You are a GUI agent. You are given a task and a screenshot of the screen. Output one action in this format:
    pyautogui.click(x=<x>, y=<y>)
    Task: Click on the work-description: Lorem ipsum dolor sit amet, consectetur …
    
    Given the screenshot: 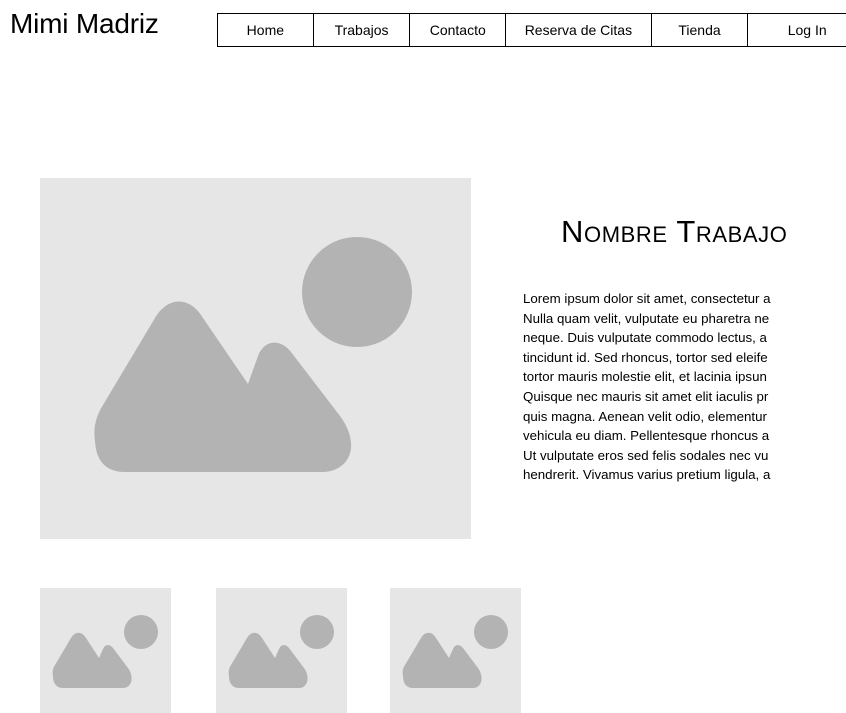 What is the action you would take?
    pyautogui.click(x=647, y=387)
    